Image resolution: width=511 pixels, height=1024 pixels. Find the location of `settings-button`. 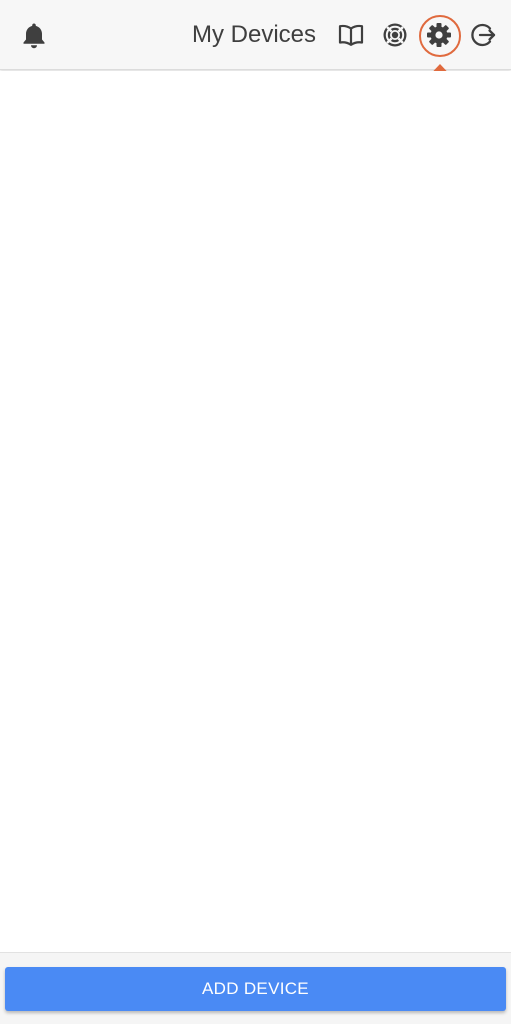

settings-button is located at coordinates (439, 35).